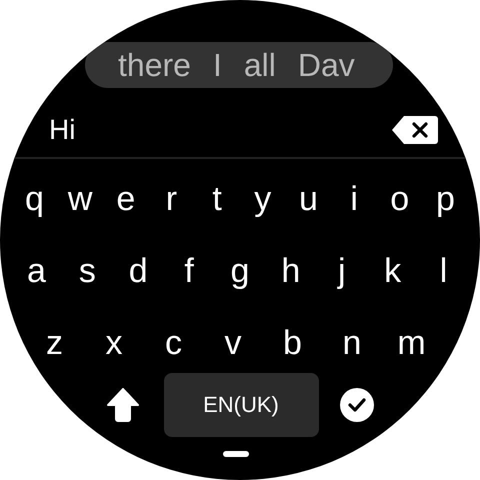 This screenshot has height=480, width=480. What do you see at coordinates (326, 65) in the screenshot?
I see `suggestion-word: Dav` at bounding box center [326, 65].